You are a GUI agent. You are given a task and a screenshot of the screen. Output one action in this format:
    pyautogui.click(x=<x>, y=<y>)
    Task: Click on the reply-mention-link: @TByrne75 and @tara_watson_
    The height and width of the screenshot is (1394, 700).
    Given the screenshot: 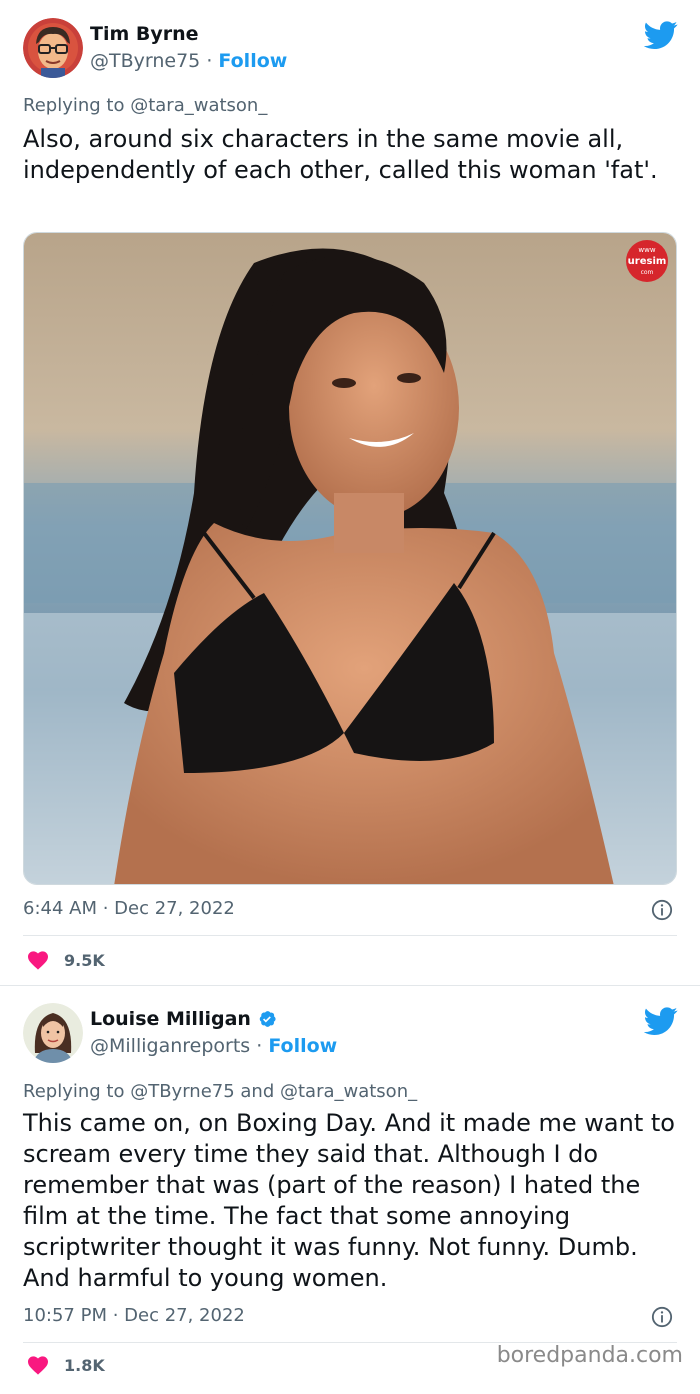 What is the action you would take?
    pyautogui.click(x=273, y=1091)
    